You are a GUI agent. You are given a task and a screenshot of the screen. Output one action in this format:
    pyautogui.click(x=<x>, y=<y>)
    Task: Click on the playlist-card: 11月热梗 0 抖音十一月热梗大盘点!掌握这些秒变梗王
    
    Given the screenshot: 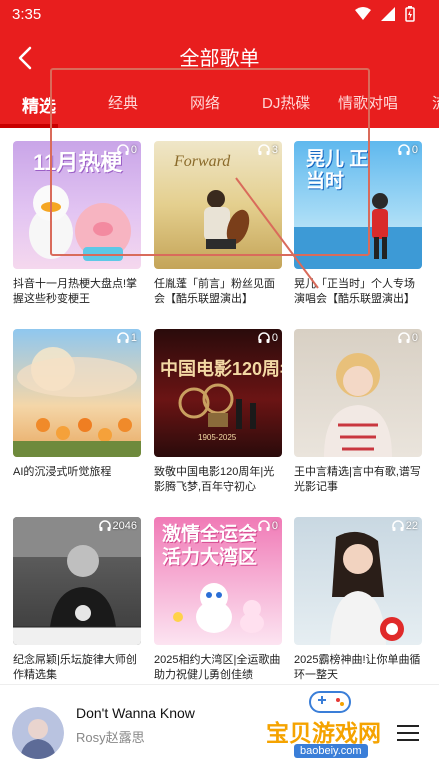 What is the action you would take?
    pyautogui.click(x=77, y=224)
    